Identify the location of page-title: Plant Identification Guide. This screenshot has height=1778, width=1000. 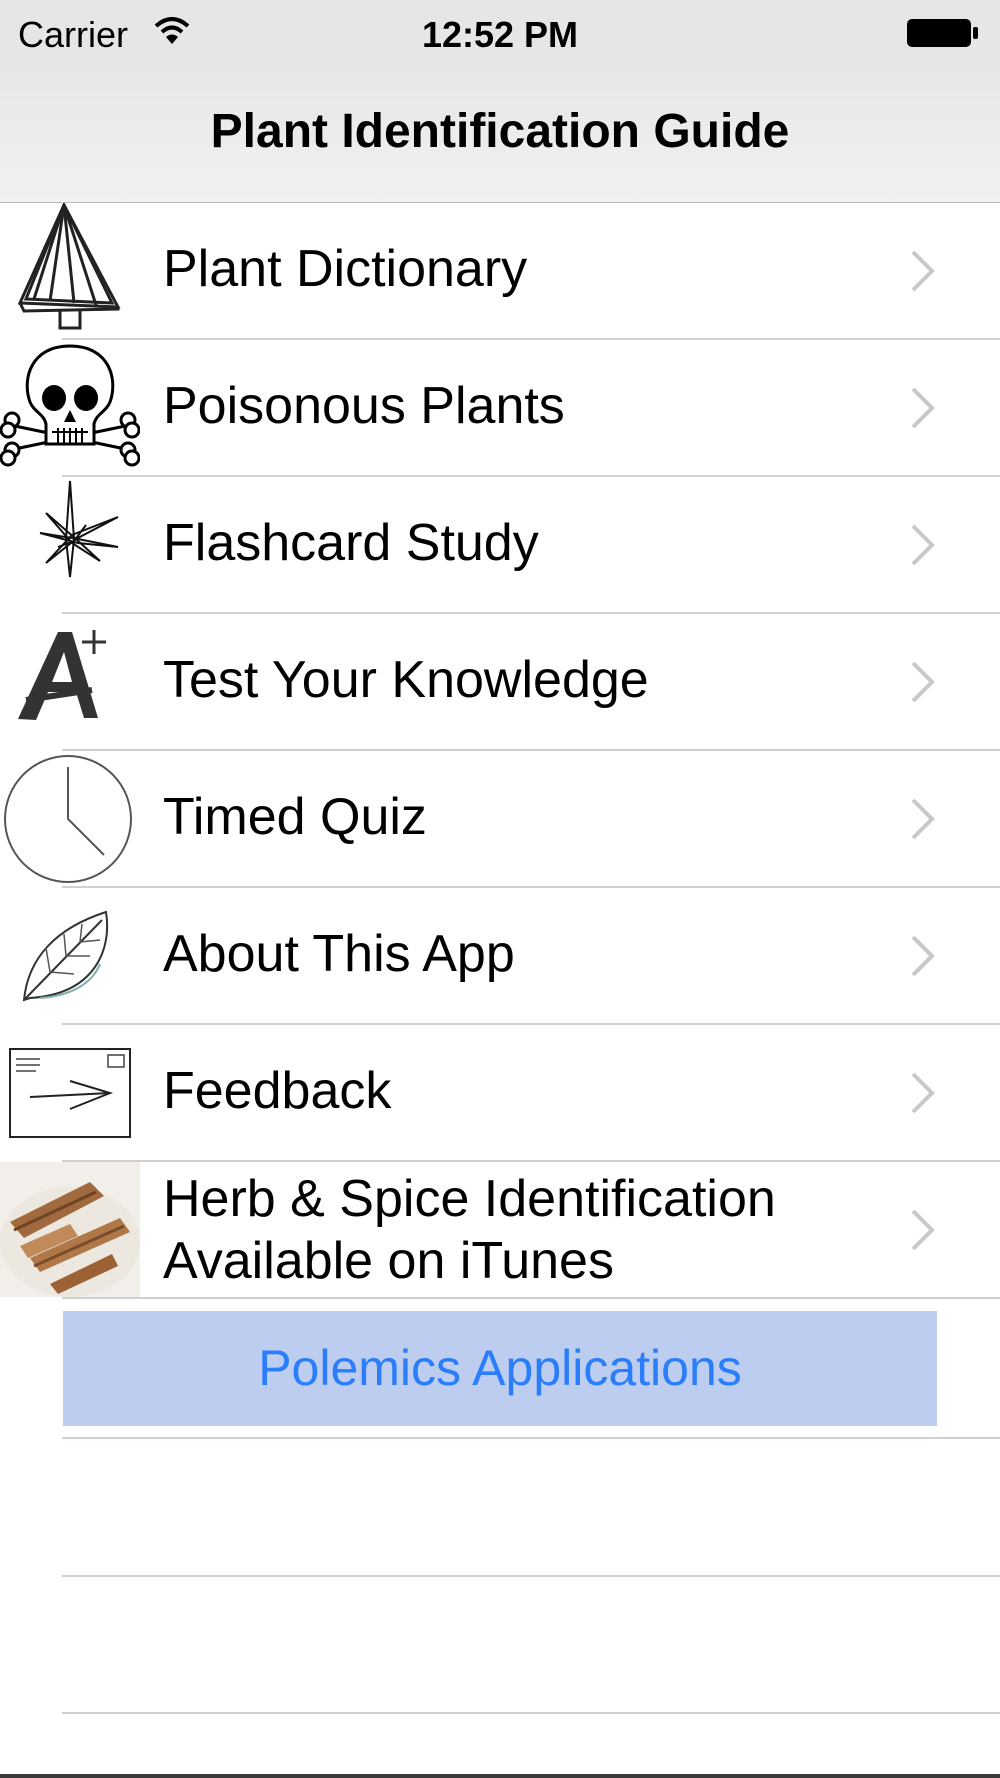
(500, 131).